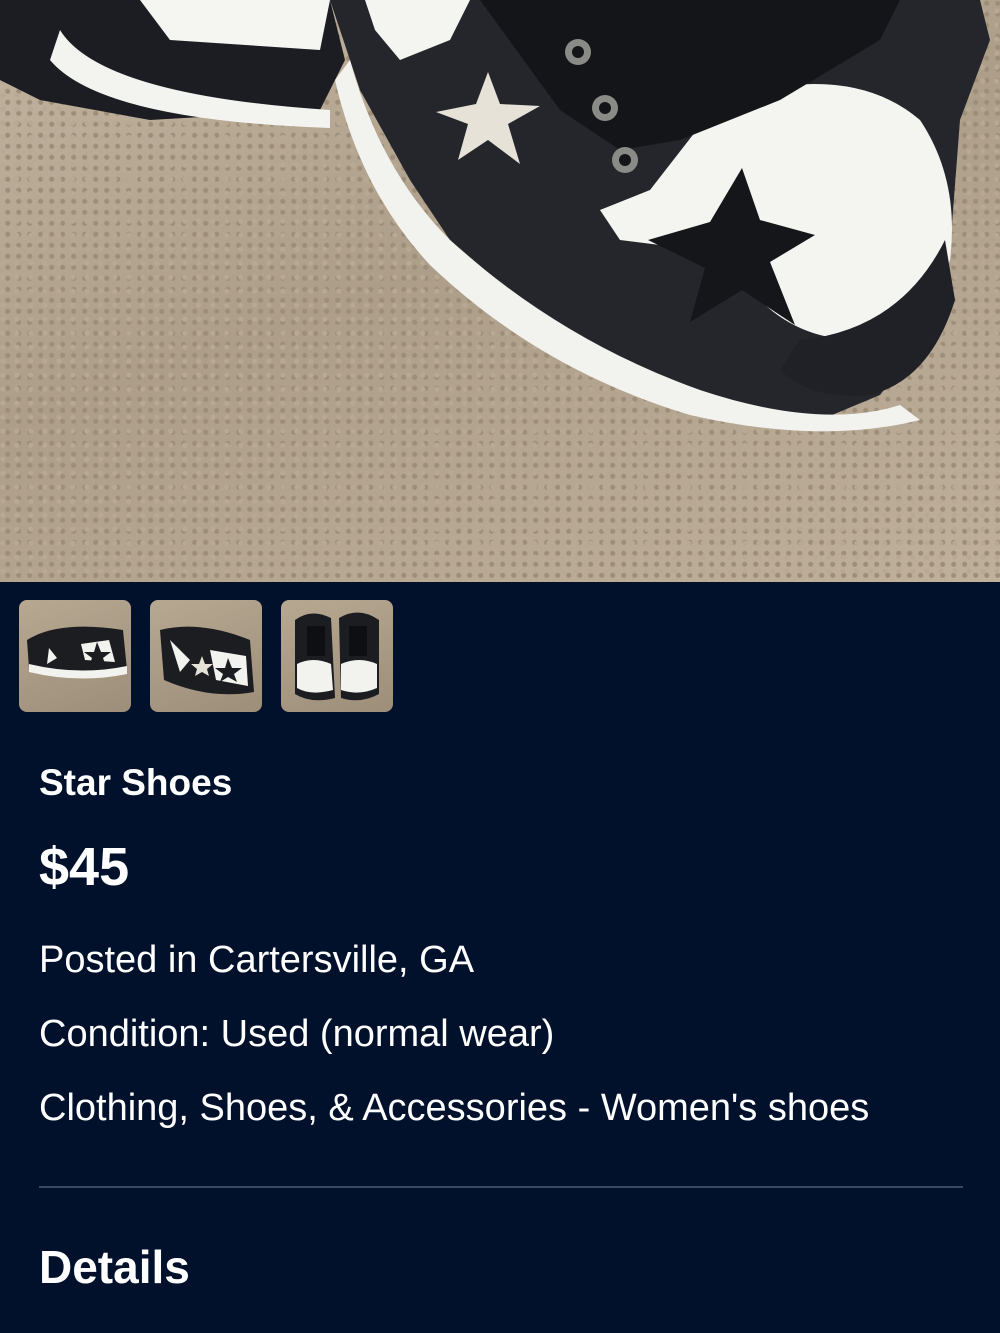  What do you see at coordinates (297, 1034) in the screenshot?
I see `listing-condition: Condition: Used (normal wear)` at bounding box center [297, 1034].